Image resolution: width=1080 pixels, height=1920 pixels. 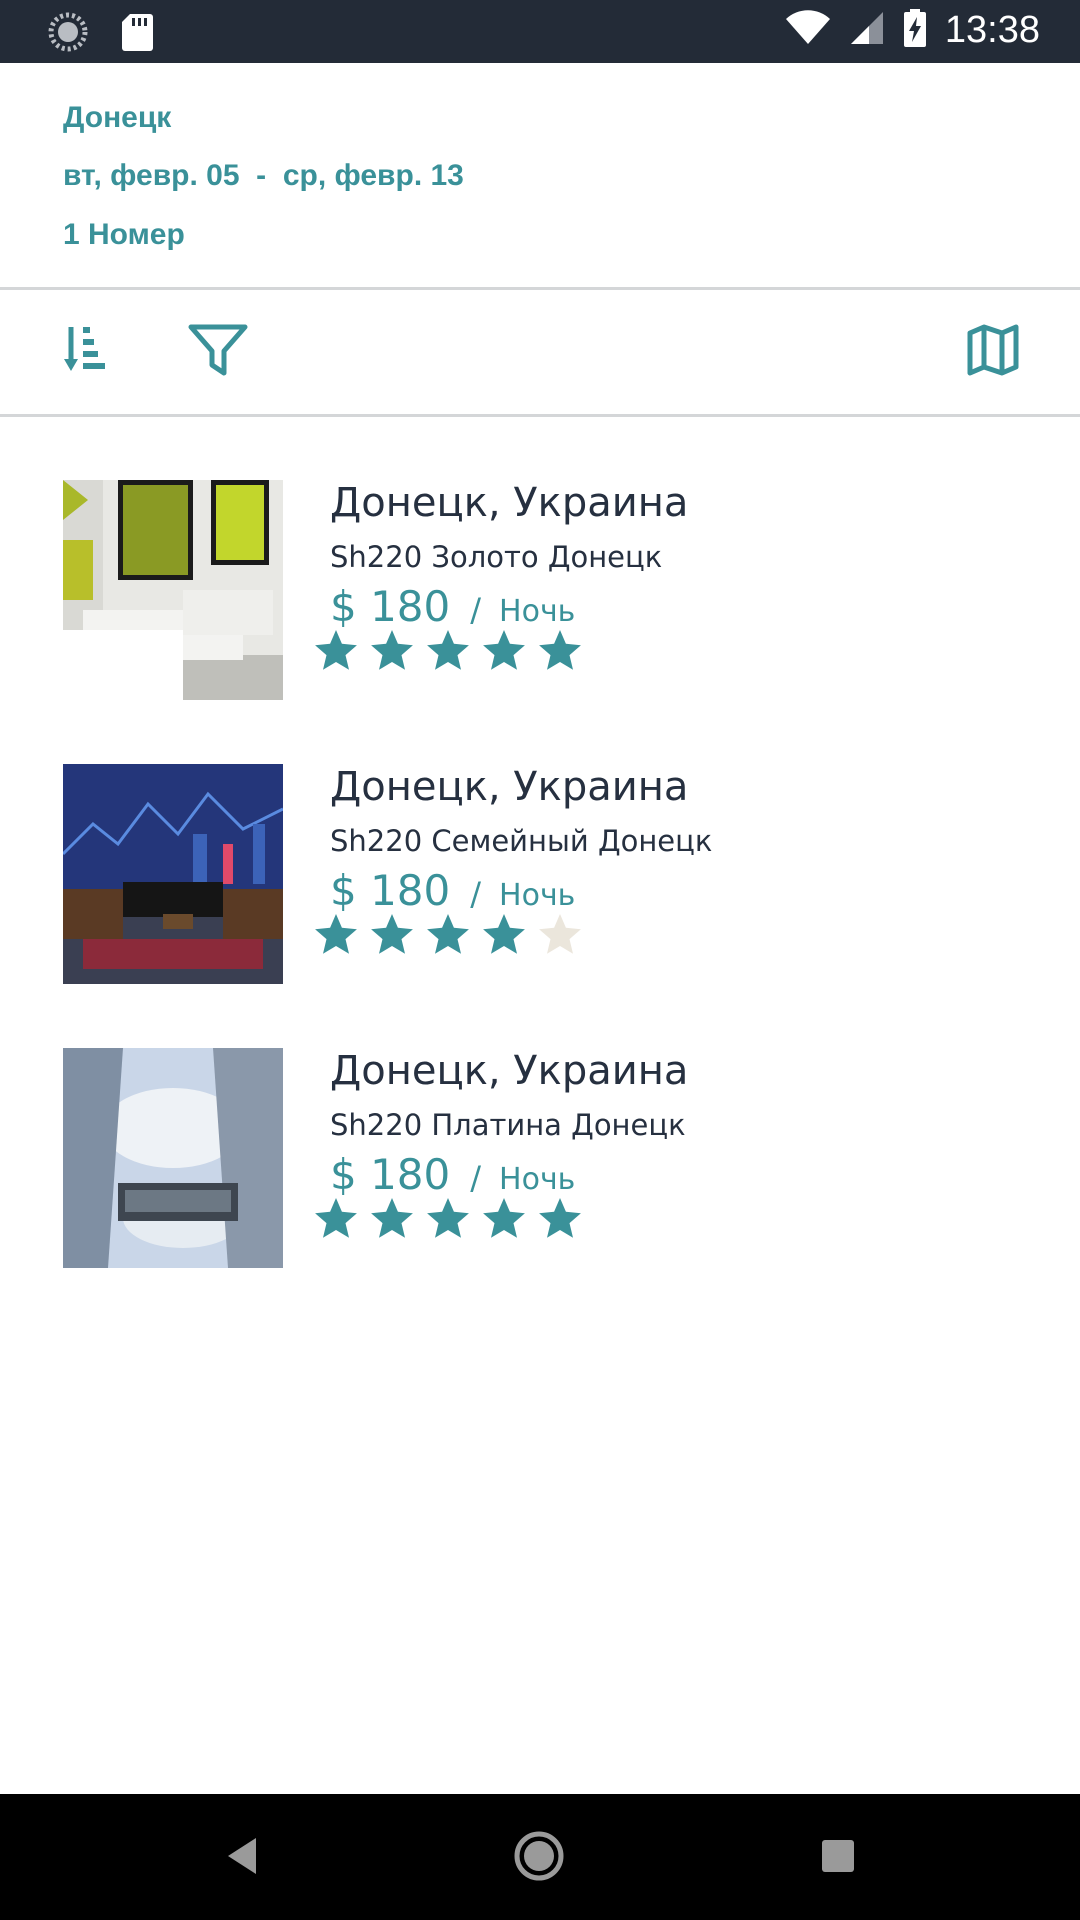 I want to click on recents-button, so click(x=838, y=1858).